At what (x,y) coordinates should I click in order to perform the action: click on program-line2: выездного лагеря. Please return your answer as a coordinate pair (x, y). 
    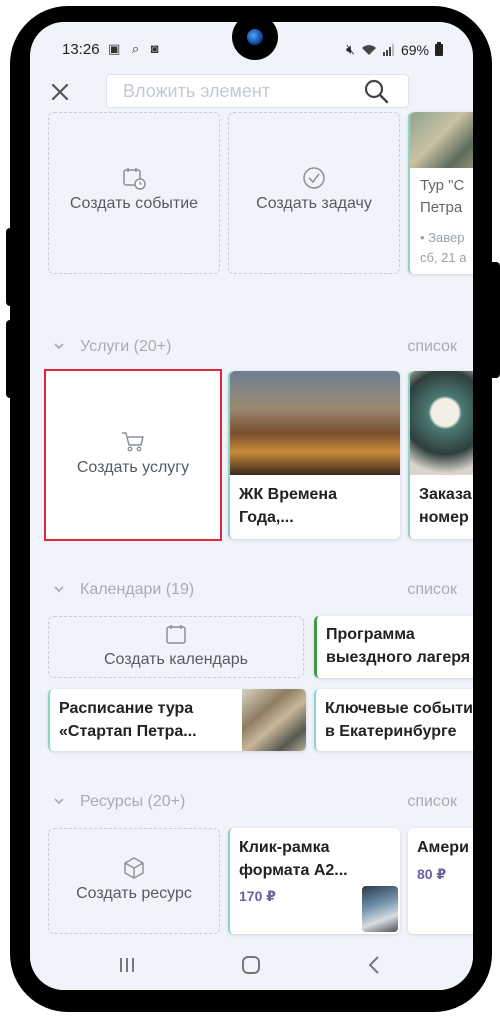
    Looking at the image, I should click on (398, 657).